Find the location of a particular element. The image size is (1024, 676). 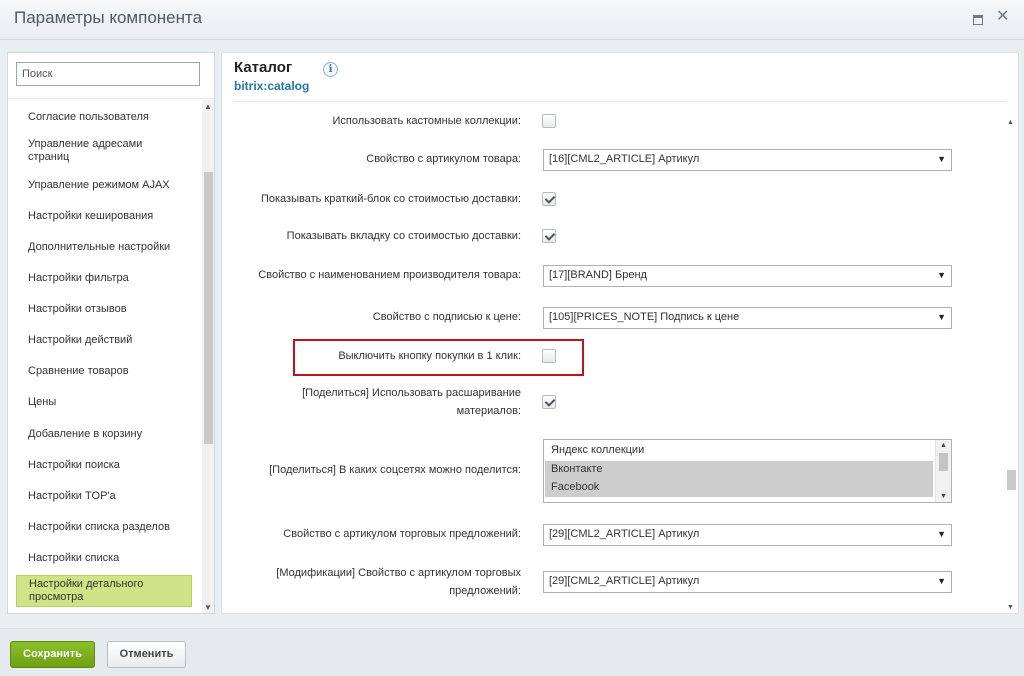

header-divider is located at coordinates (620, 101).